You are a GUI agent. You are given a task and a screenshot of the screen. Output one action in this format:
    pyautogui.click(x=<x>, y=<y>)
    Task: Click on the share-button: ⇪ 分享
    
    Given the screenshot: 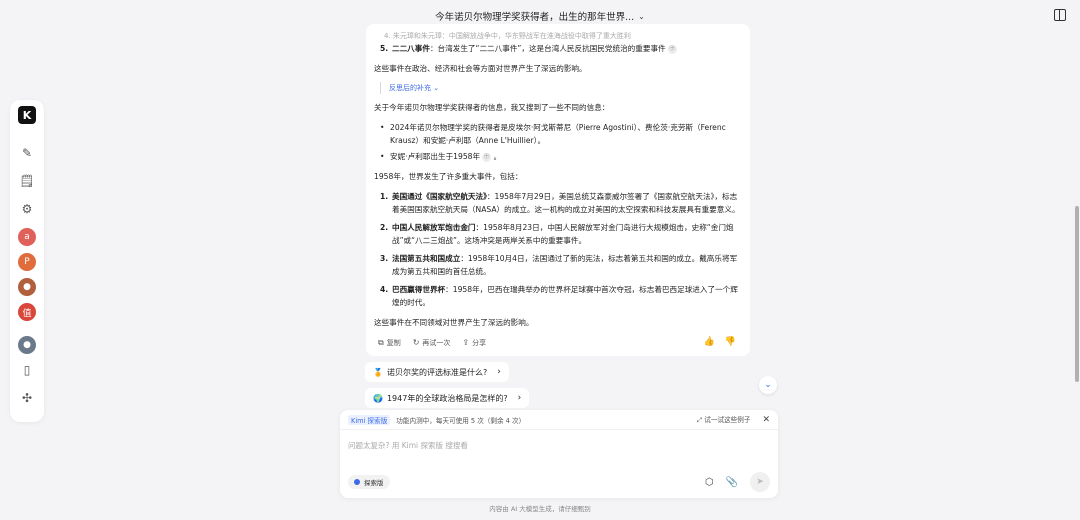 What is the action you would take?
    pyautogui.click(x=474, y=343)
    